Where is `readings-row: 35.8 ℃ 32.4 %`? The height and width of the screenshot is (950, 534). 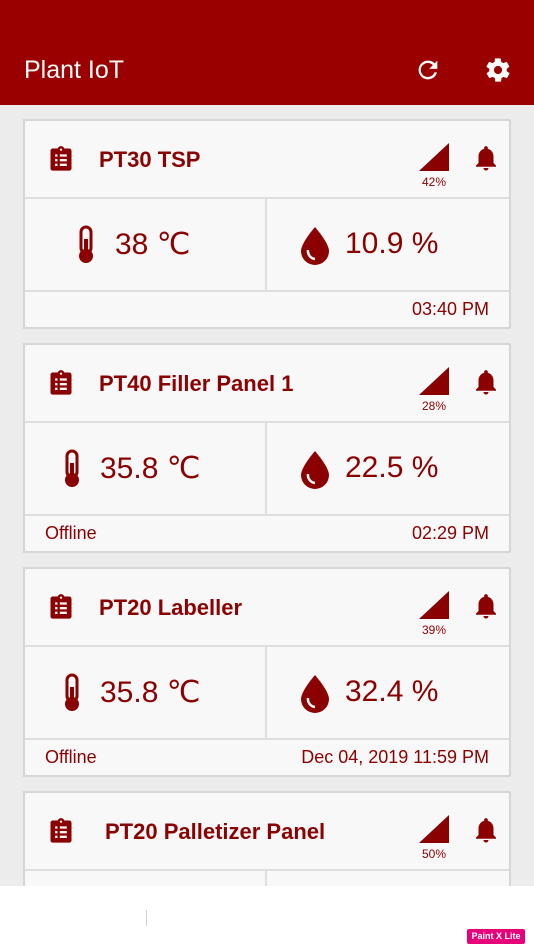
readings-row: 35.8 ℃ 32.4 % is located at coordinates (267, 692).